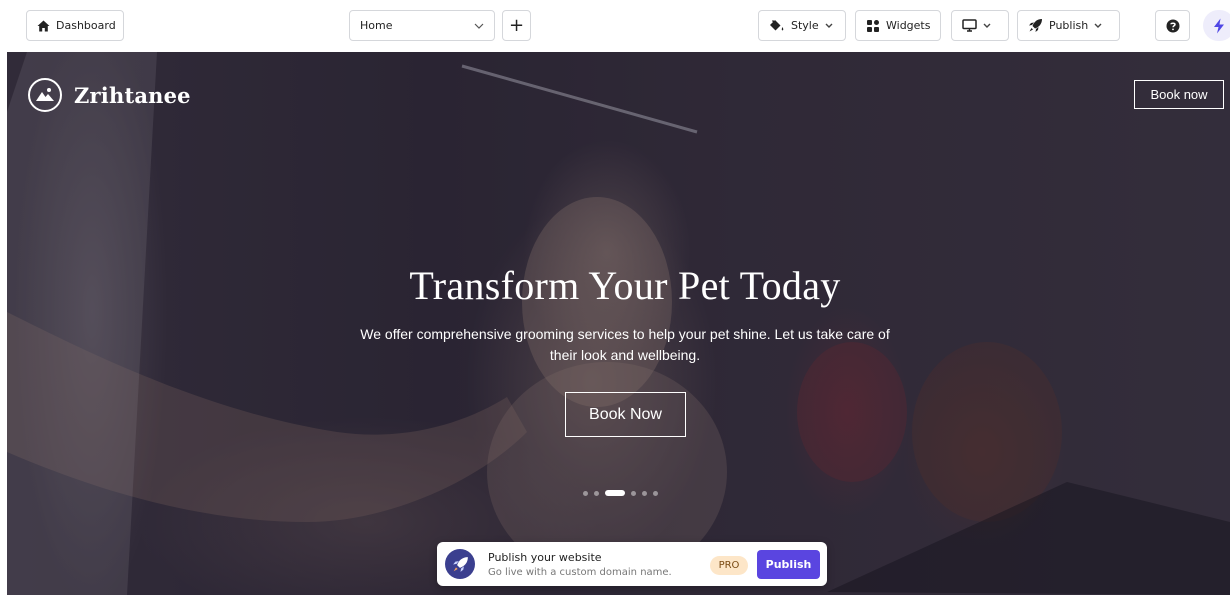 This screenshot has width=1230, height=595. I want to click on widgets-label: Widgets, so click(908, 25).